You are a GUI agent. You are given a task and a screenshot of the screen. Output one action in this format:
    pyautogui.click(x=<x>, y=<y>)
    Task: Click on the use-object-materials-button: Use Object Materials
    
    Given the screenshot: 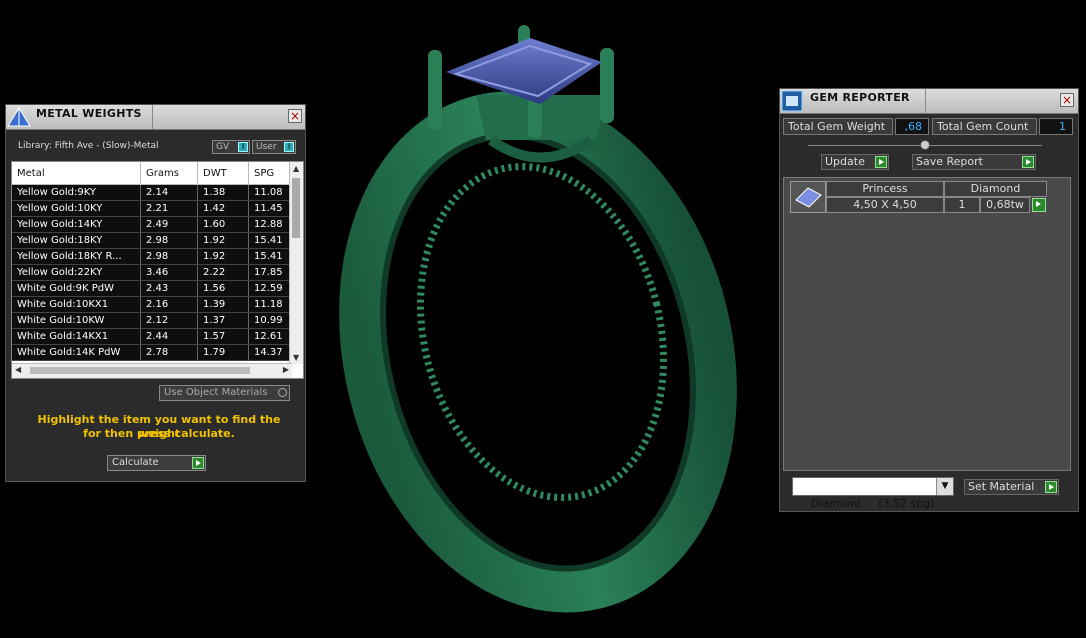 What is the action you would take?
    pyautogui.click(x=224, y=393)
    